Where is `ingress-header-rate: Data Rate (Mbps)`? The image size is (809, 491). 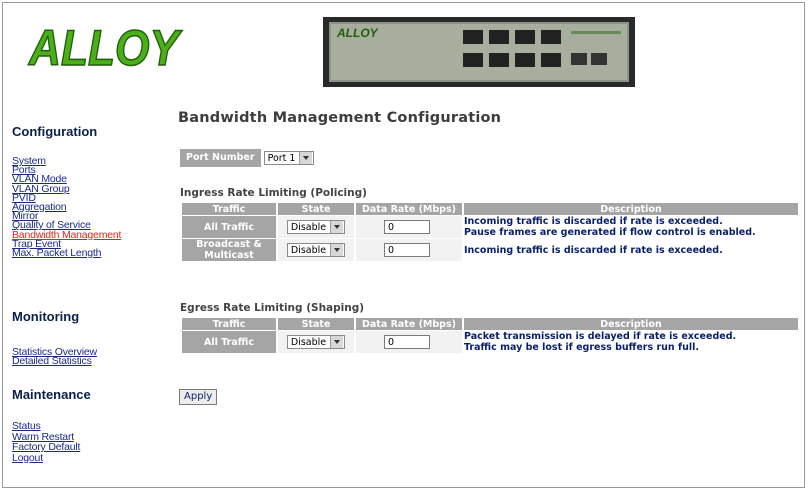 ingress-header-rate: Data Rate (Mbps) is located at coordinates (409, 209).